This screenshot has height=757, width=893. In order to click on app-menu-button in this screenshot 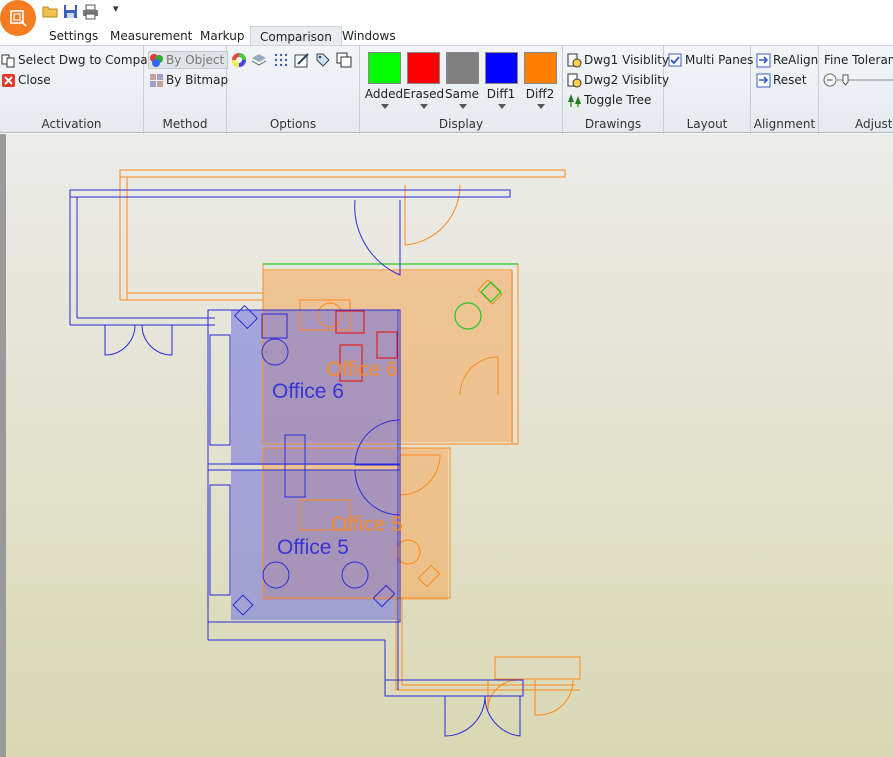, I will do `click(18, 18)`.